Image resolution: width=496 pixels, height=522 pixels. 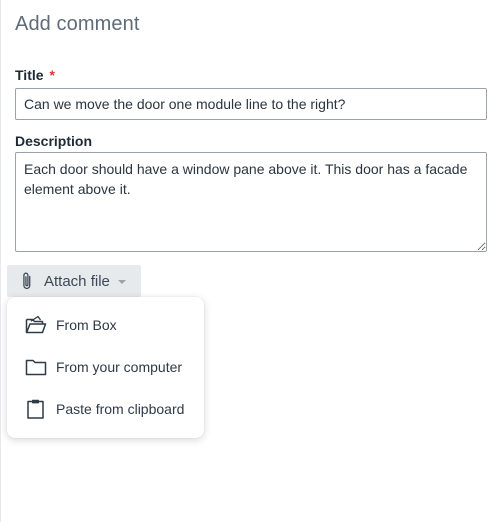 What do you see at coordinates (36, 324) in the screenshot?
I see `folder-open-icon` at bounding box center [36, 324].